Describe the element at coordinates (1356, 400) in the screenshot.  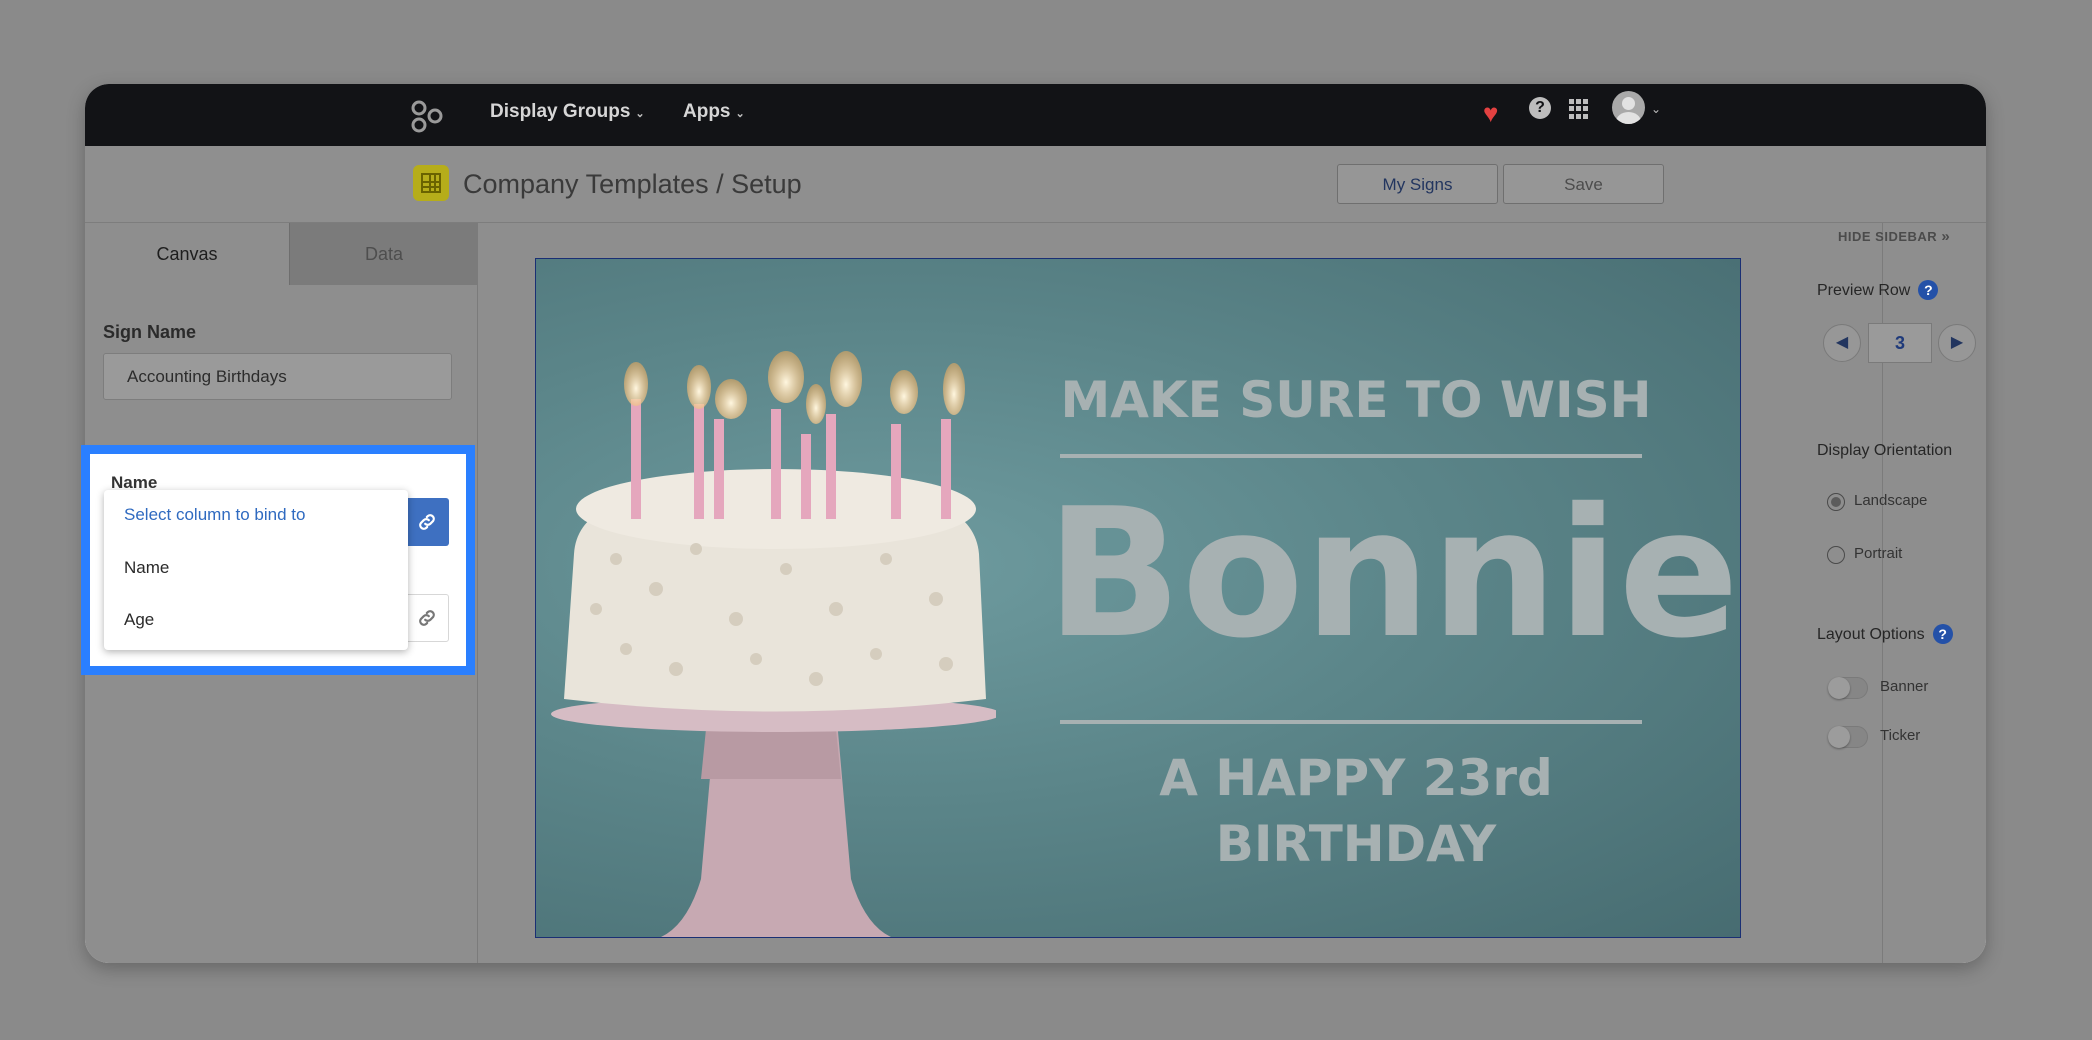
I see `sign-line-1: MAKE SURE TO WISH` at that location.